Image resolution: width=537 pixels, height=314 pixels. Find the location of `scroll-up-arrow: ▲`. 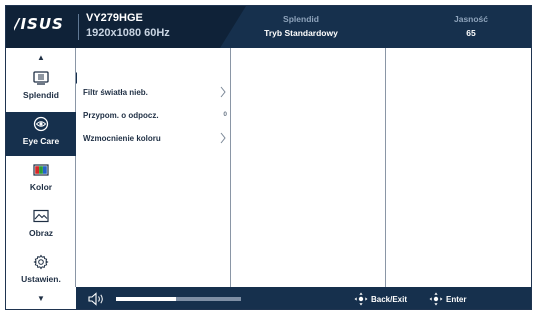

scroll-up-arrow: ▲ is located at coordinates (41, 57).